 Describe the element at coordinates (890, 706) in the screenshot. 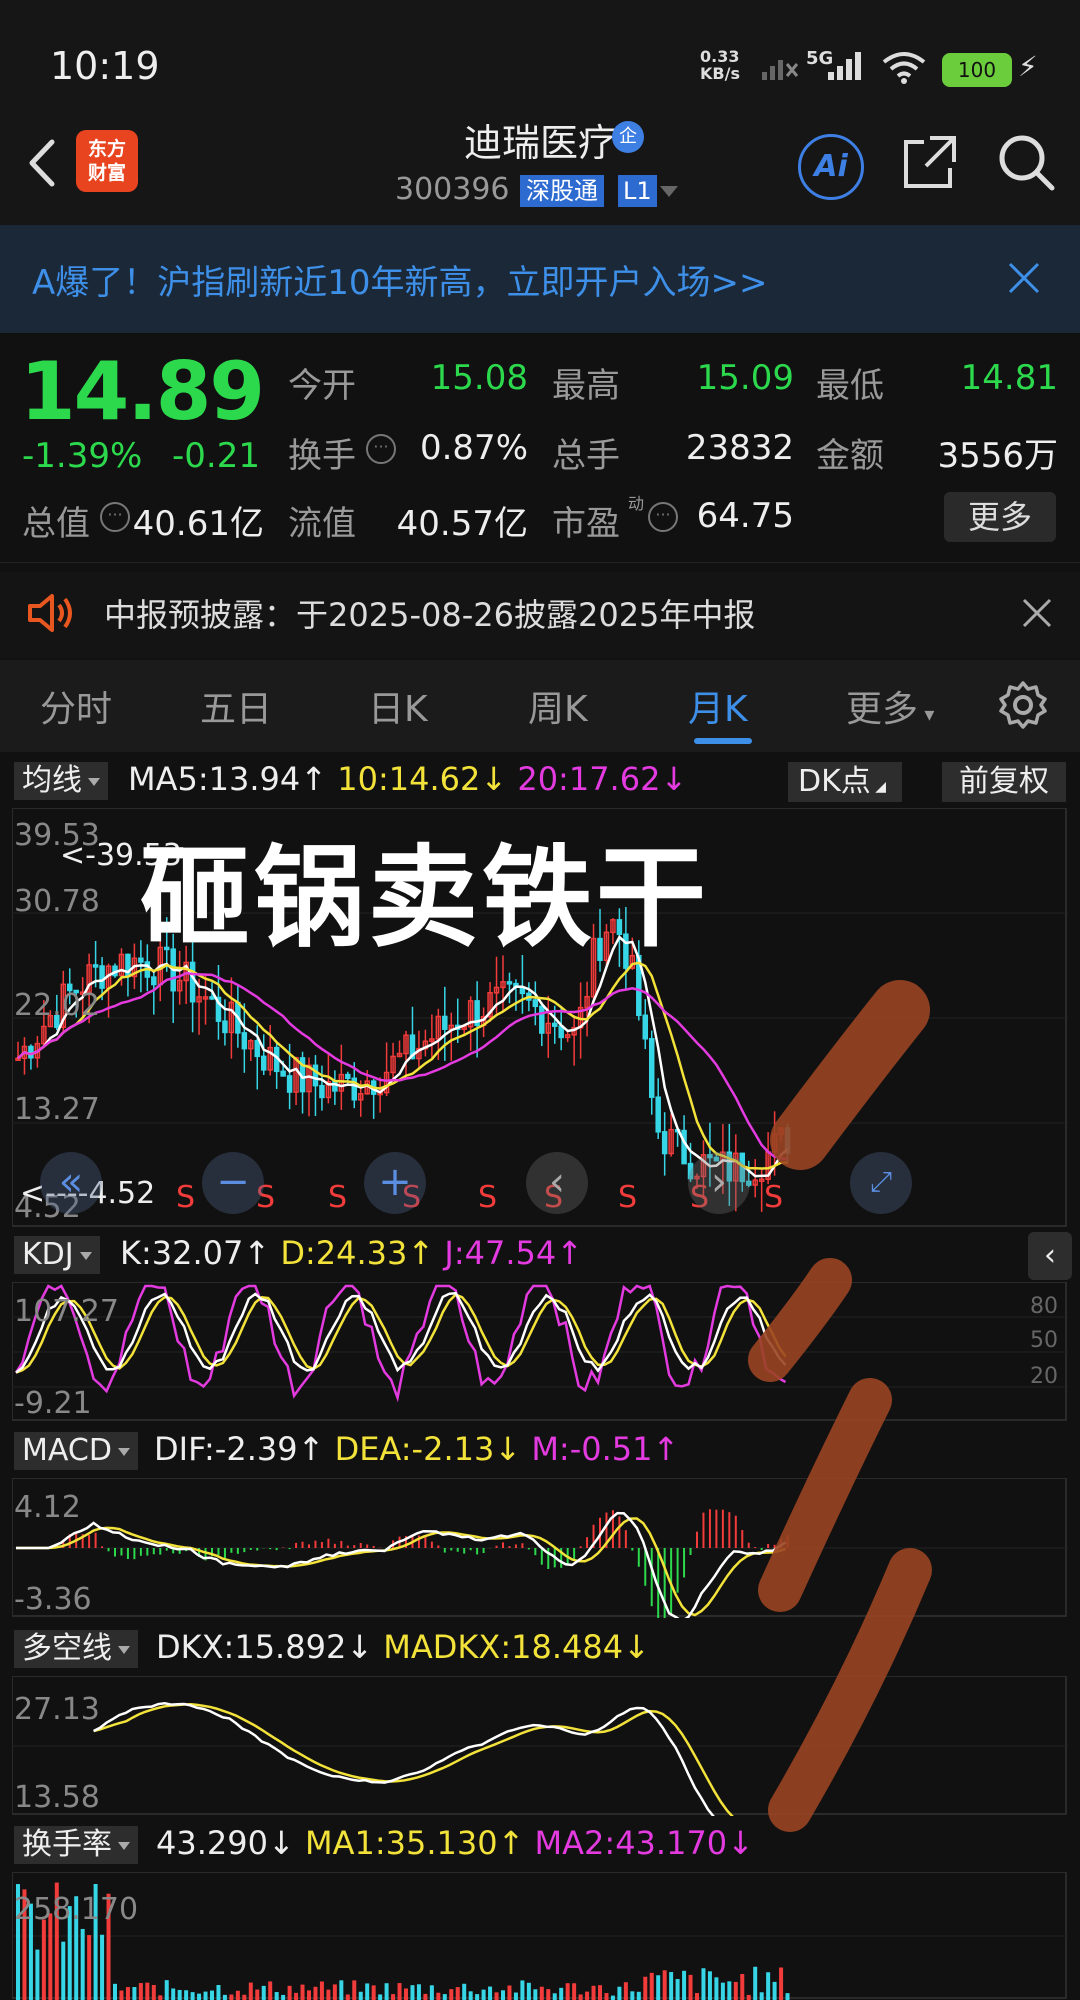

I see `tab-more: 更多 ▾` at that location.